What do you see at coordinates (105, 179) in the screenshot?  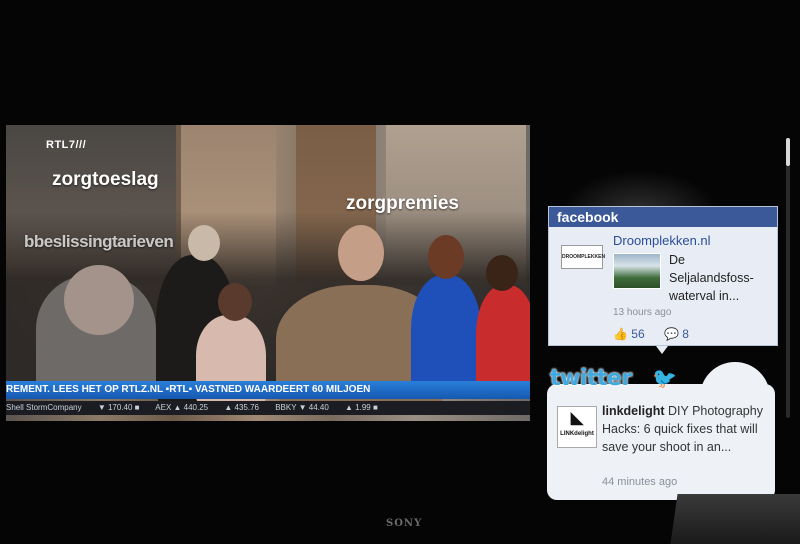 I see `overlay-caption: zorgtoeslag` at bounding box center [105, 179].